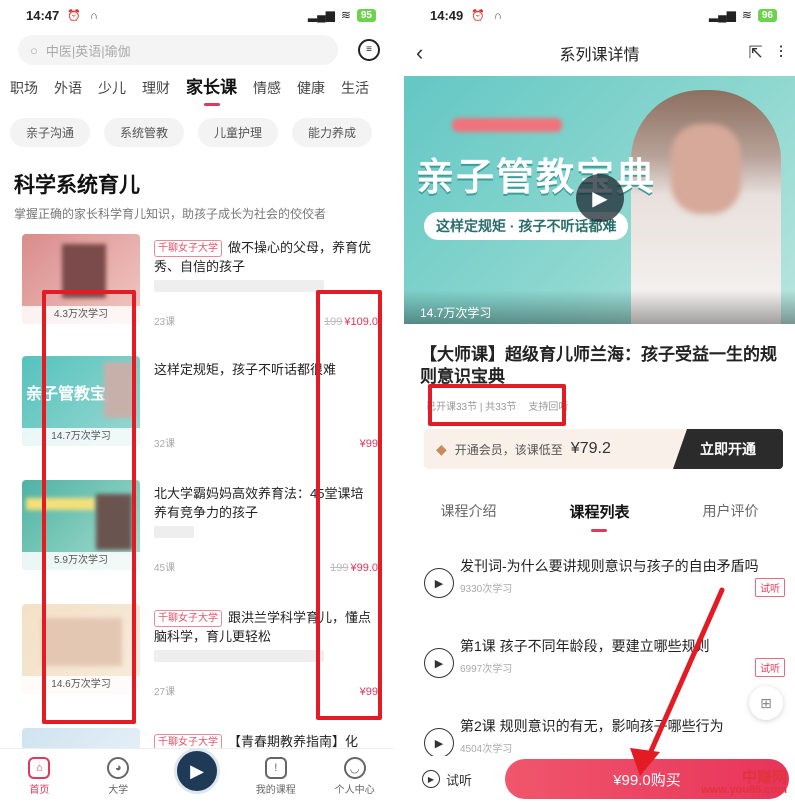  I want to click on status-bar: 14:49 ⏰ ∩ ▂▄▆ ≋ 96, so click(599, 15).